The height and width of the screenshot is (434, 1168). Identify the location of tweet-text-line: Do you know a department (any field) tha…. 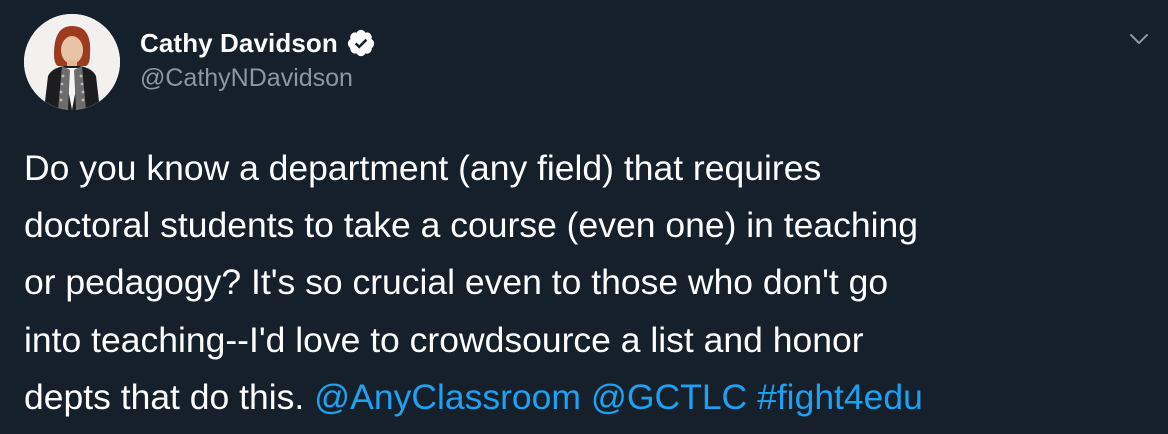
(423, 168).